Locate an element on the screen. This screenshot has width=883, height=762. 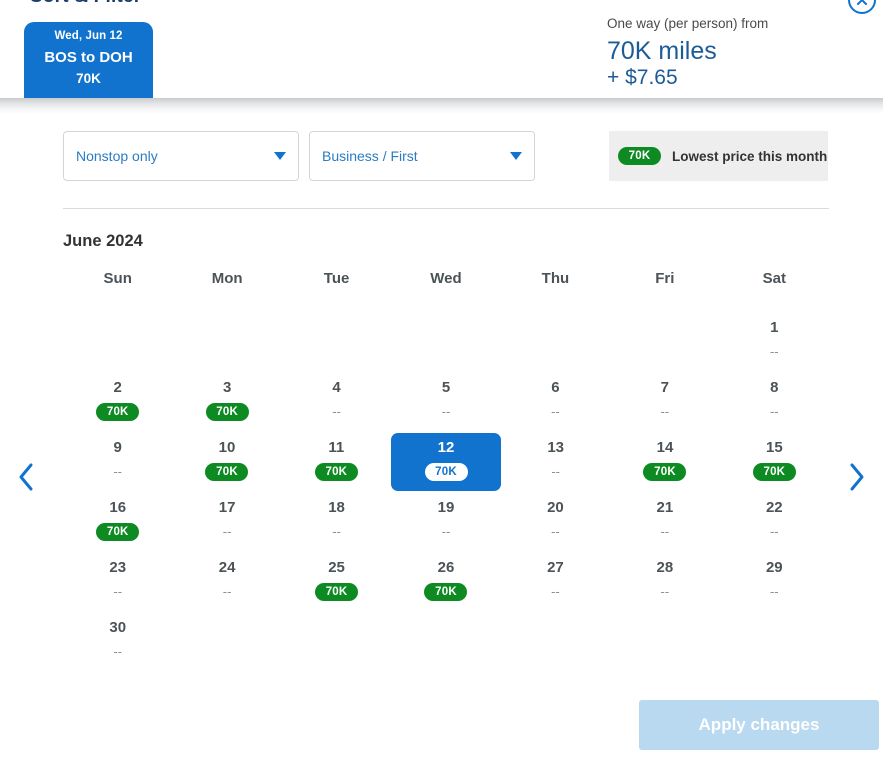
calendar-day-cell: 12 70K is located at coordinates (446, 462).